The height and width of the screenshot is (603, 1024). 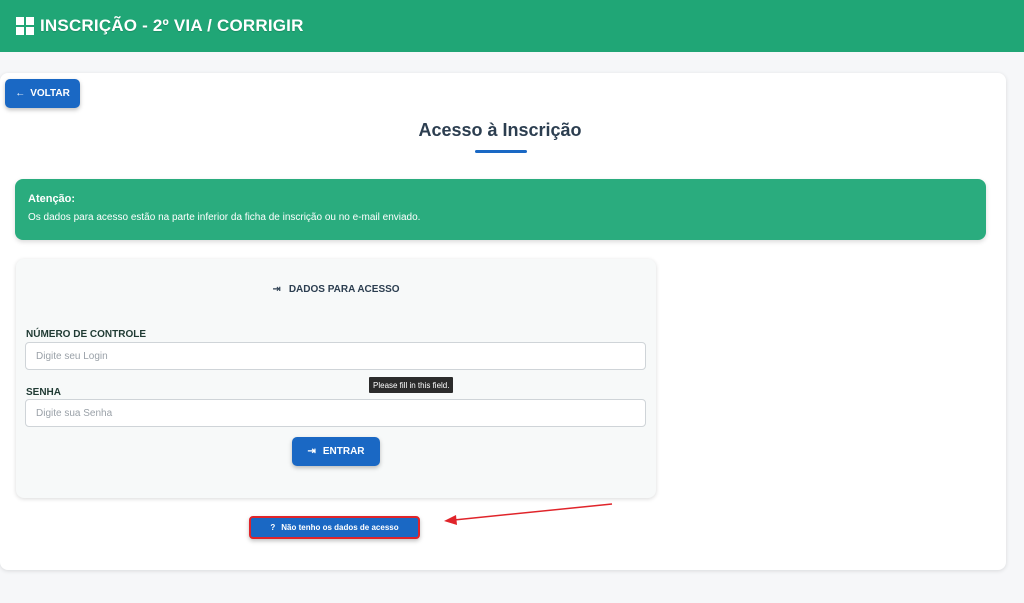 I want to click on password-input, so click(x=335, y=413).